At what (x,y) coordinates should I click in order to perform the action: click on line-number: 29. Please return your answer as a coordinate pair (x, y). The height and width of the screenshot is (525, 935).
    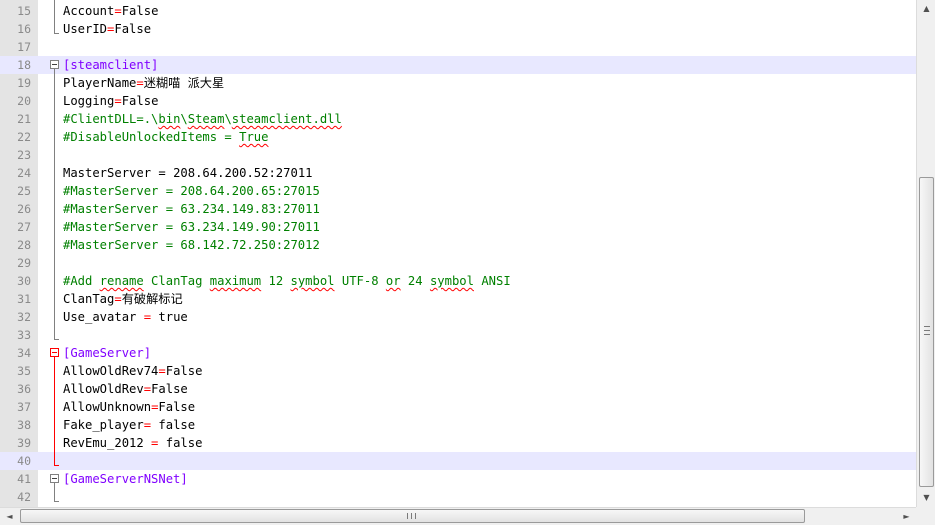
    Looking at the image, I should click on (24, 263).